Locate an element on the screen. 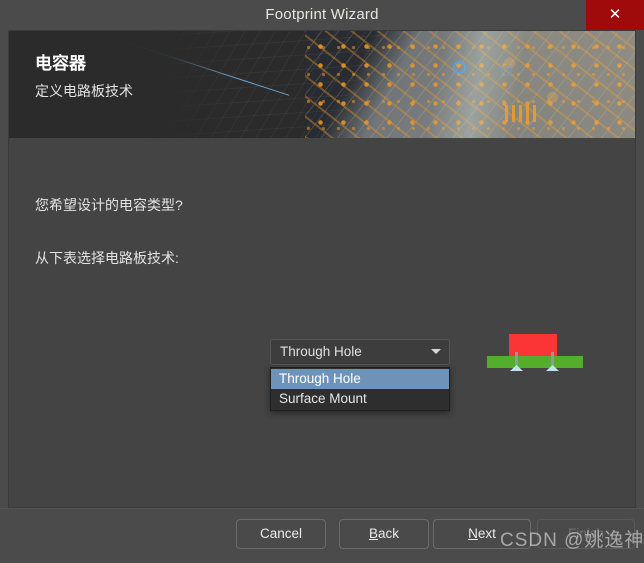 This screenshot has width=644, height=563. technology-preview-graphic is located at coordinates (535, 353).